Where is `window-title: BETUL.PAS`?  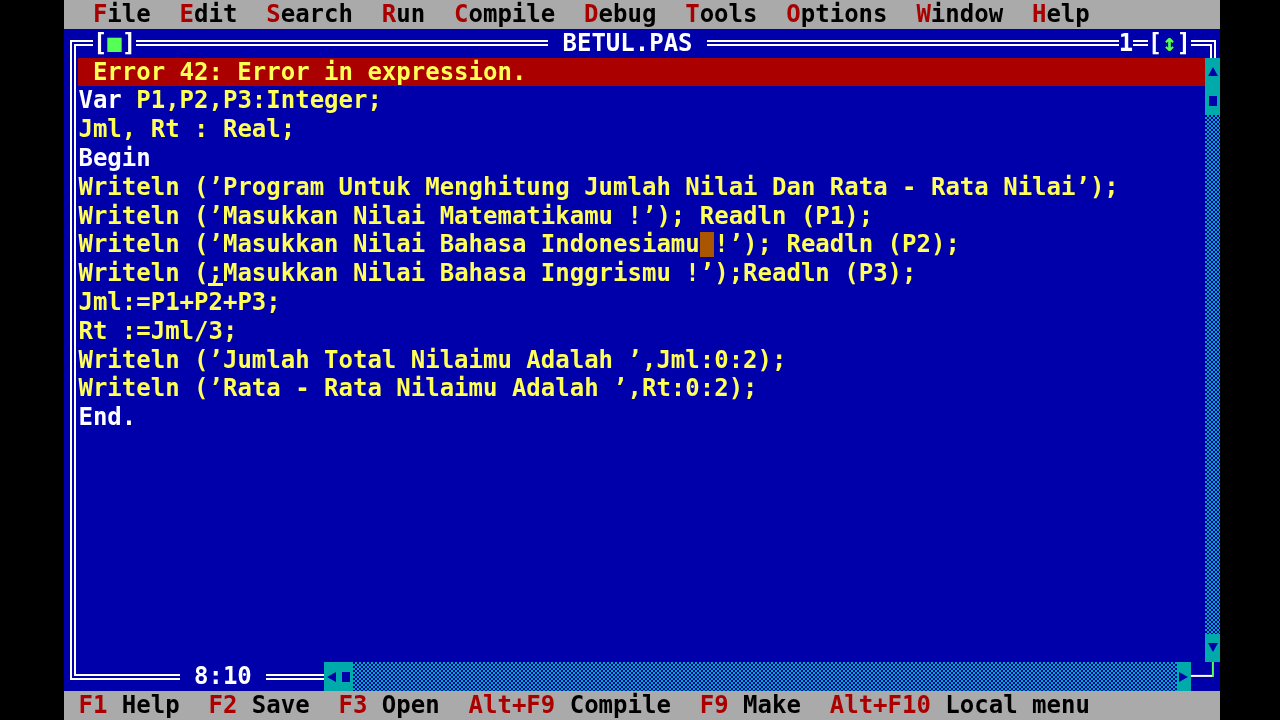 window-title: BETUL.PAS is located at coordinates (627, 43).